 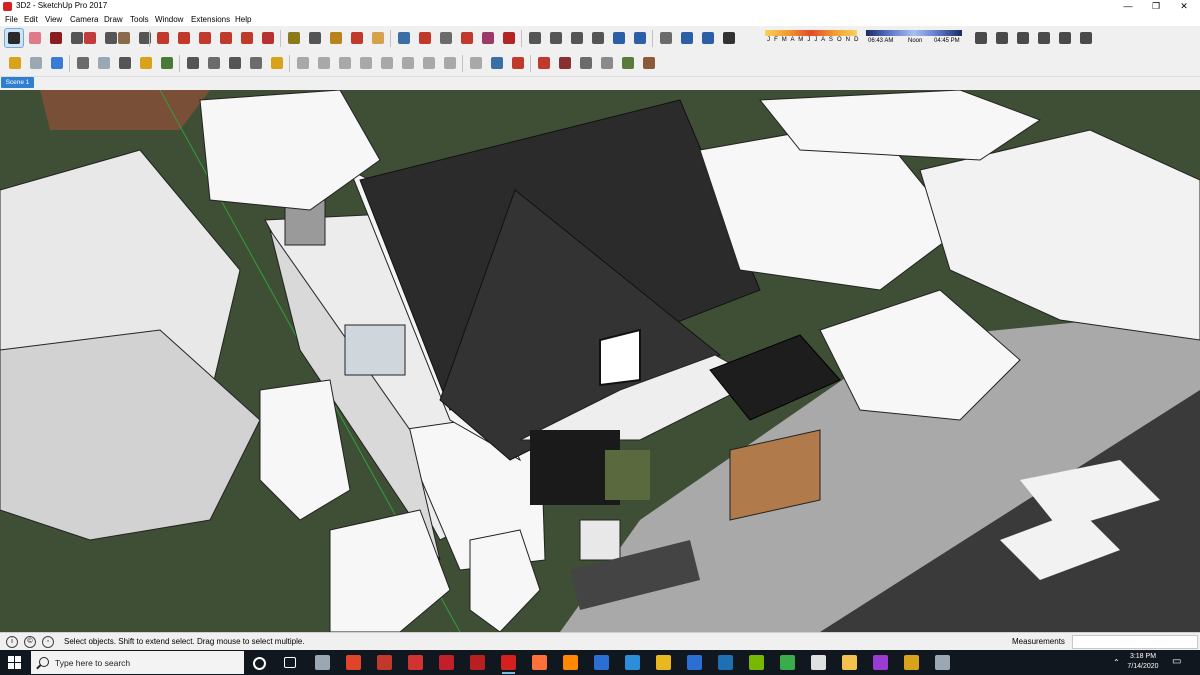 I want to click on share-model-button, so click(x=167, y=63).